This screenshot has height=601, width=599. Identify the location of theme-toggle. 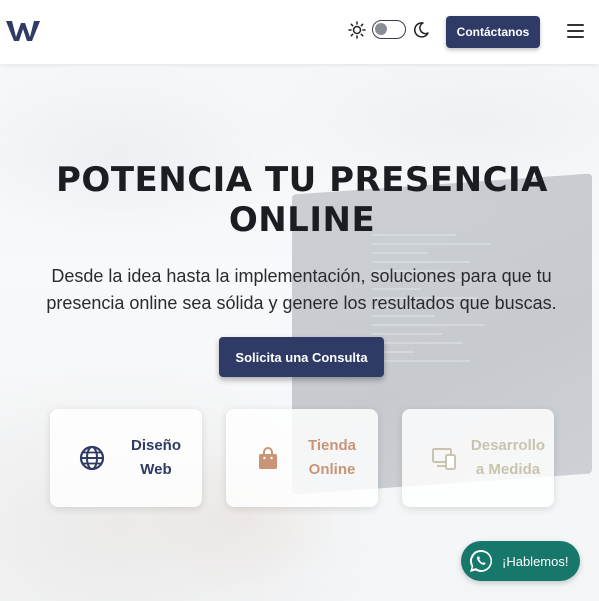
(389, 29).